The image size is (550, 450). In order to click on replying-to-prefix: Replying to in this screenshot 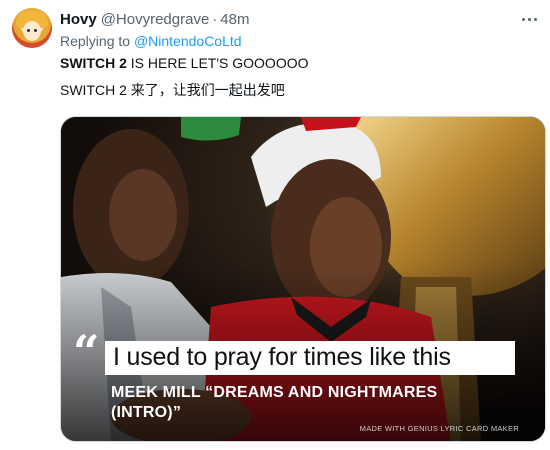, I will do `click(95, 41)`.